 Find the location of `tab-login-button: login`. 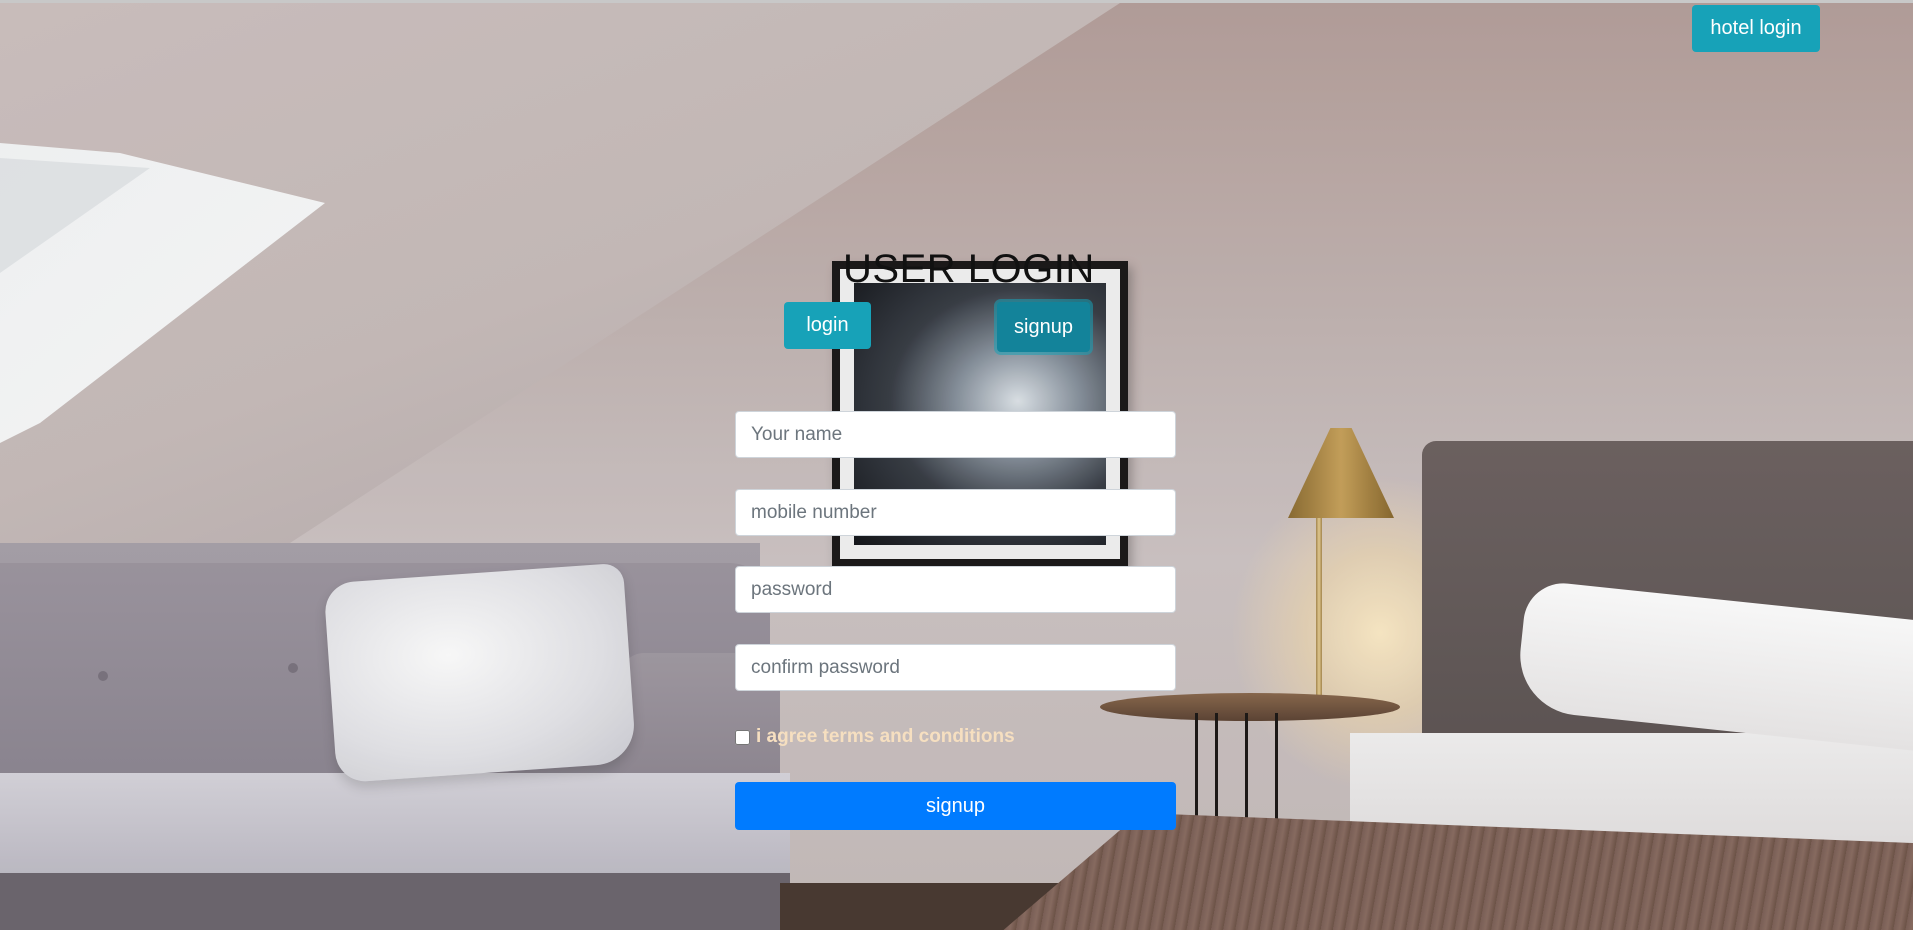

tab-login-button: login is located at coordinates (827, 325).